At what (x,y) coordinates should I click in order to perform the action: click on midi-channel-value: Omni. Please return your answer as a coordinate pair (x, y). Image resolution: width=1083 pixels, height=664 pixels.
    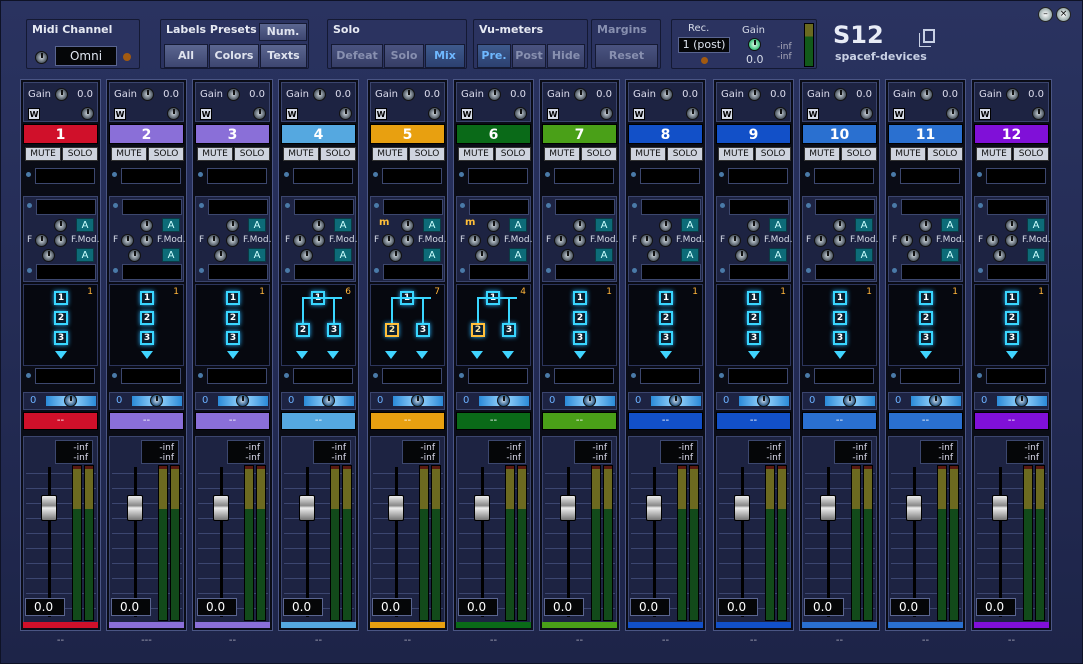
    Looking at the image, I should click on (86, 56).